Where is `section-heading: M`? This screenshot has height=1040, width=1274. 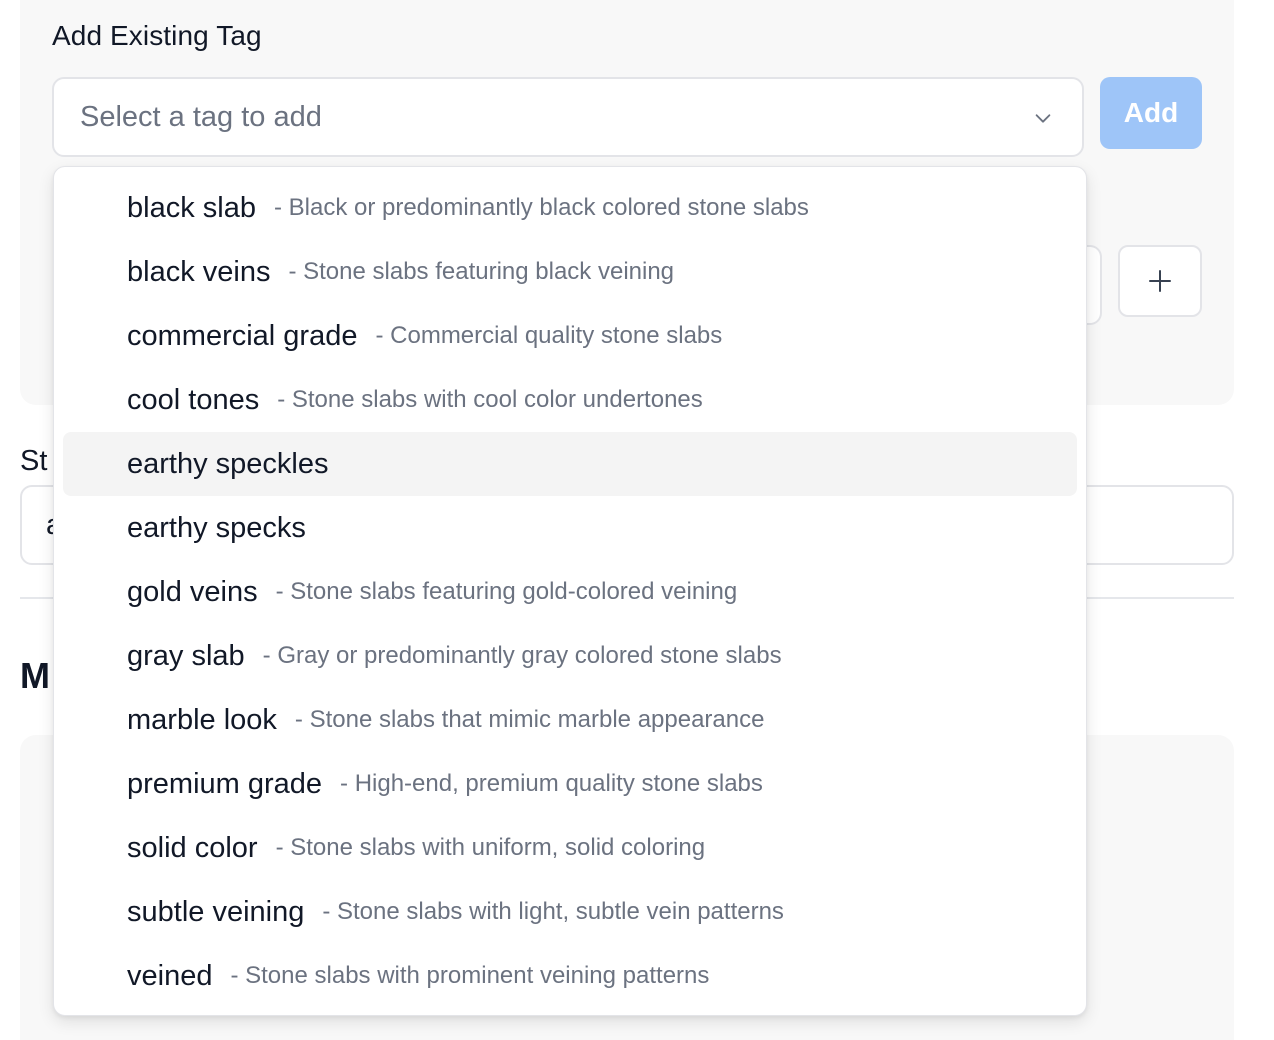
section-heading: M is located at coordinates (35, 675).